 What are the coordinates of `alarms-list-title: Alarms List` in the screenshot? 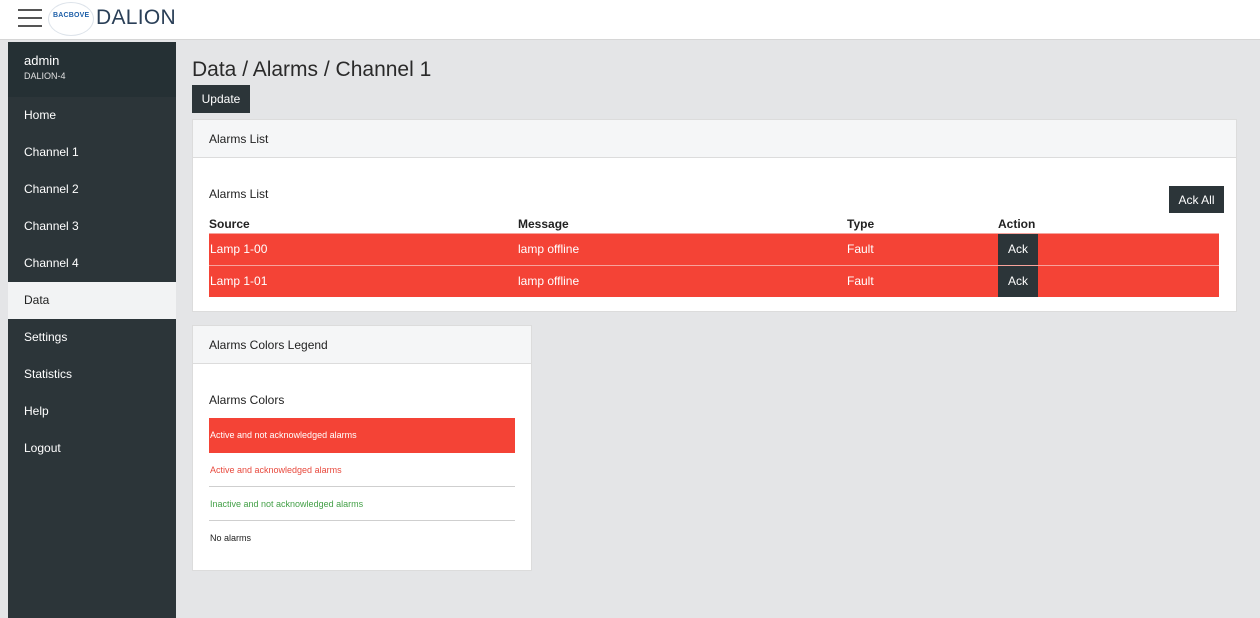 It's located at (239, 194).